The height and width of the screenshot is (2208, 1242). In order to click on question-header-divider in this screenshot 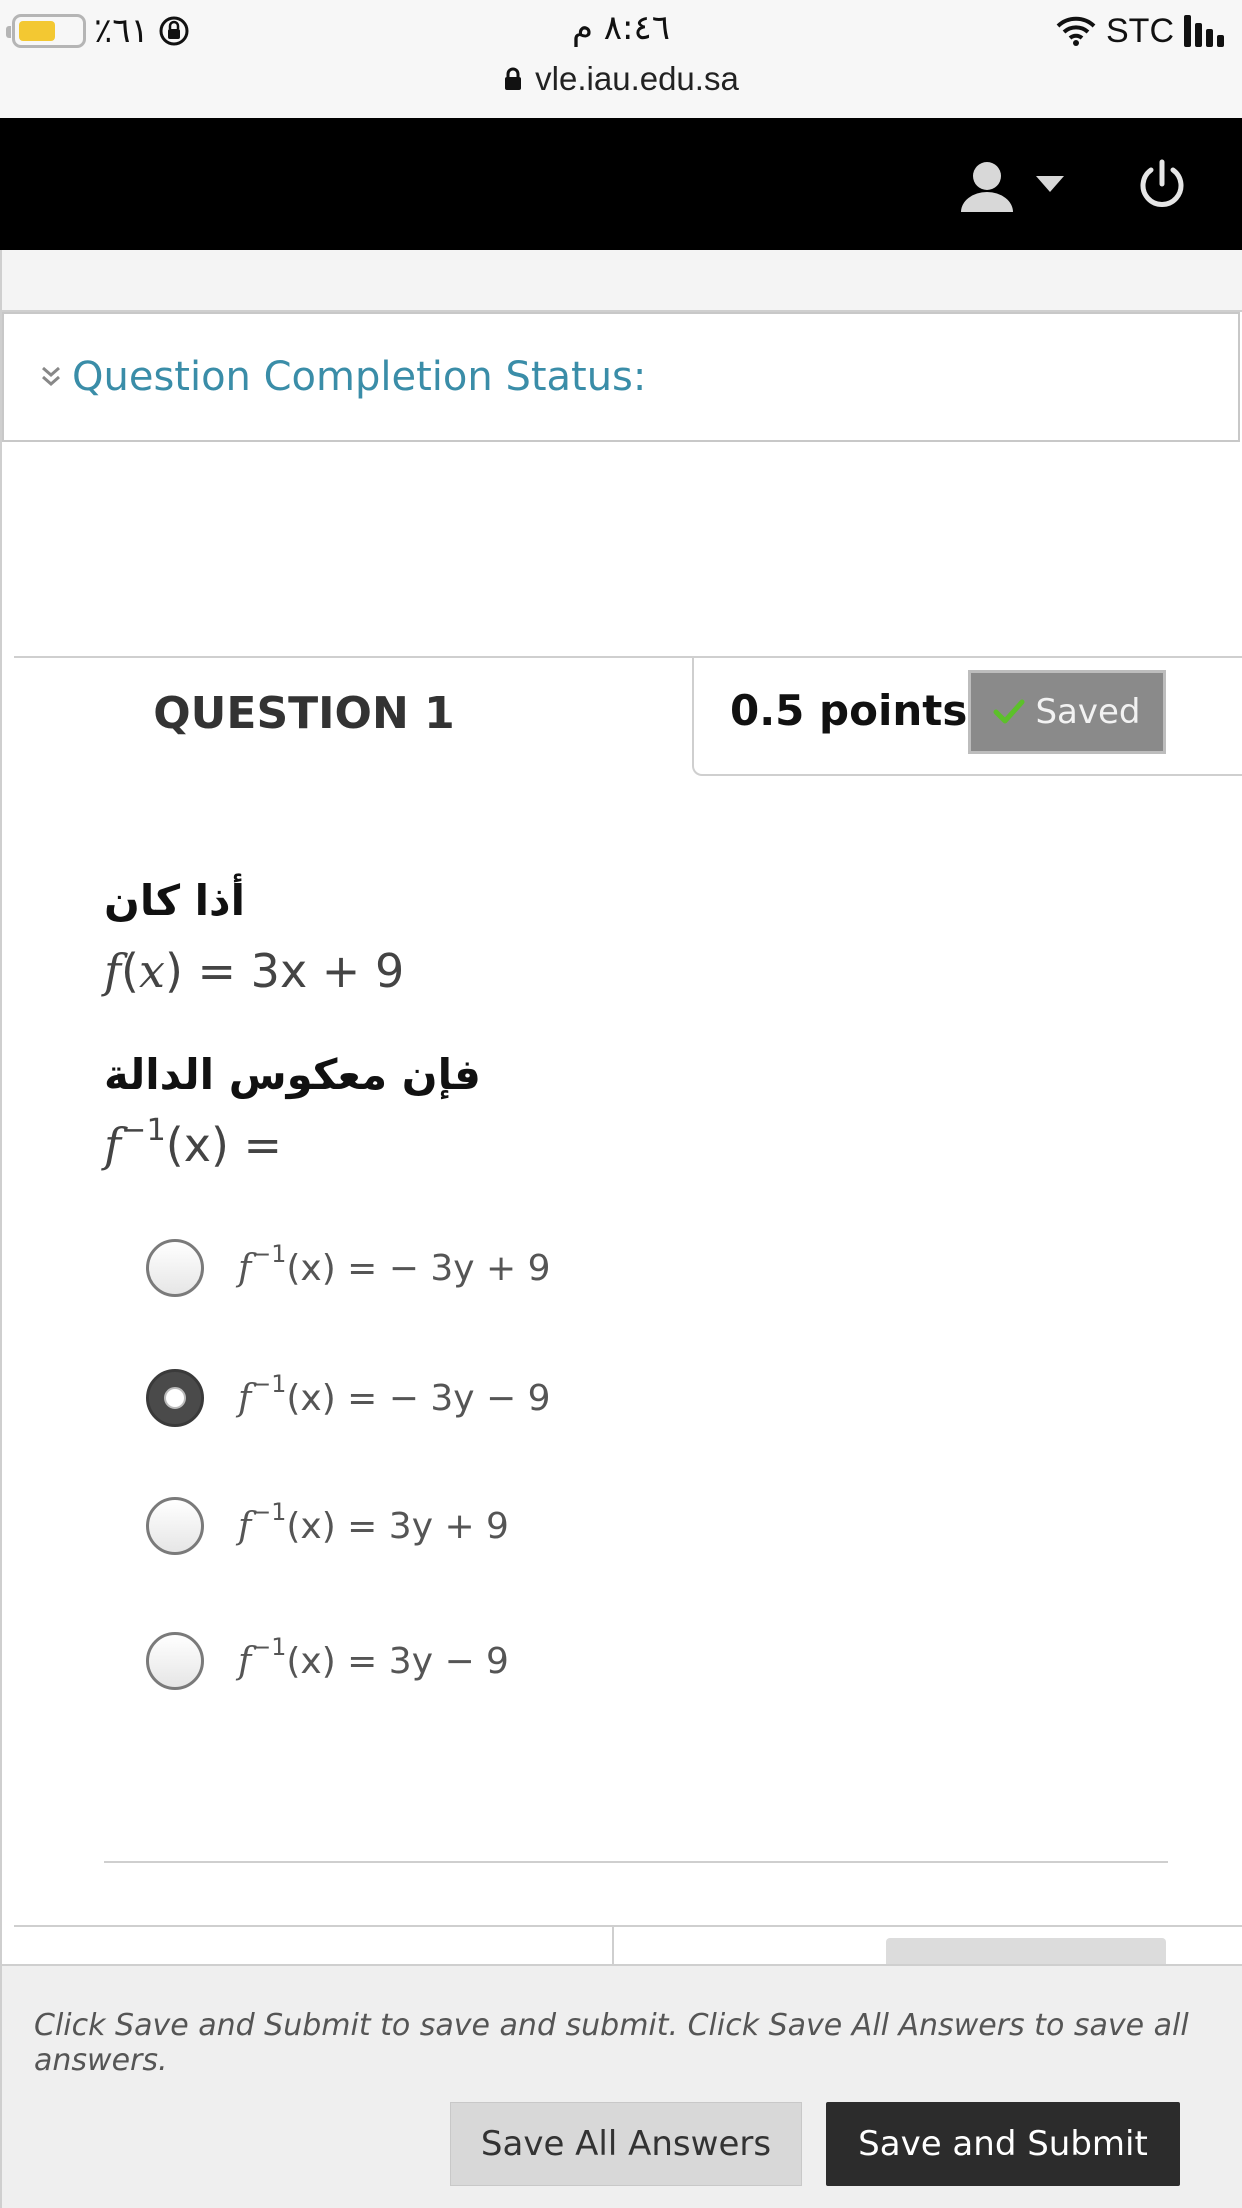, I will do `click(354, 657)`.